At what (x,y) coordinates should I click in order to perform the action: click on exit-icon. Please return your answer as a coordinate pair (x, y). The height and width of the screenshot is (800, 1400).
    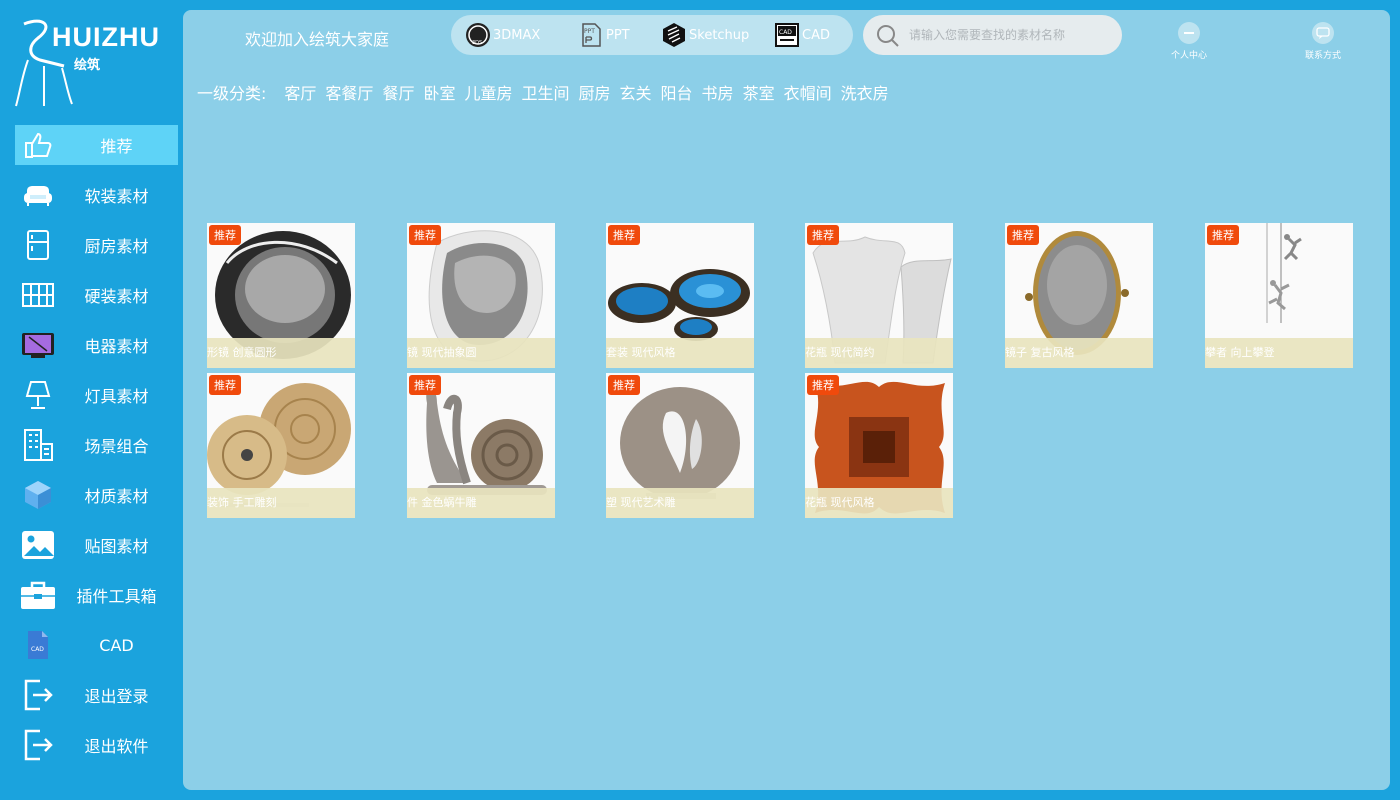
    Looking at the image, I should click on (38, 745).